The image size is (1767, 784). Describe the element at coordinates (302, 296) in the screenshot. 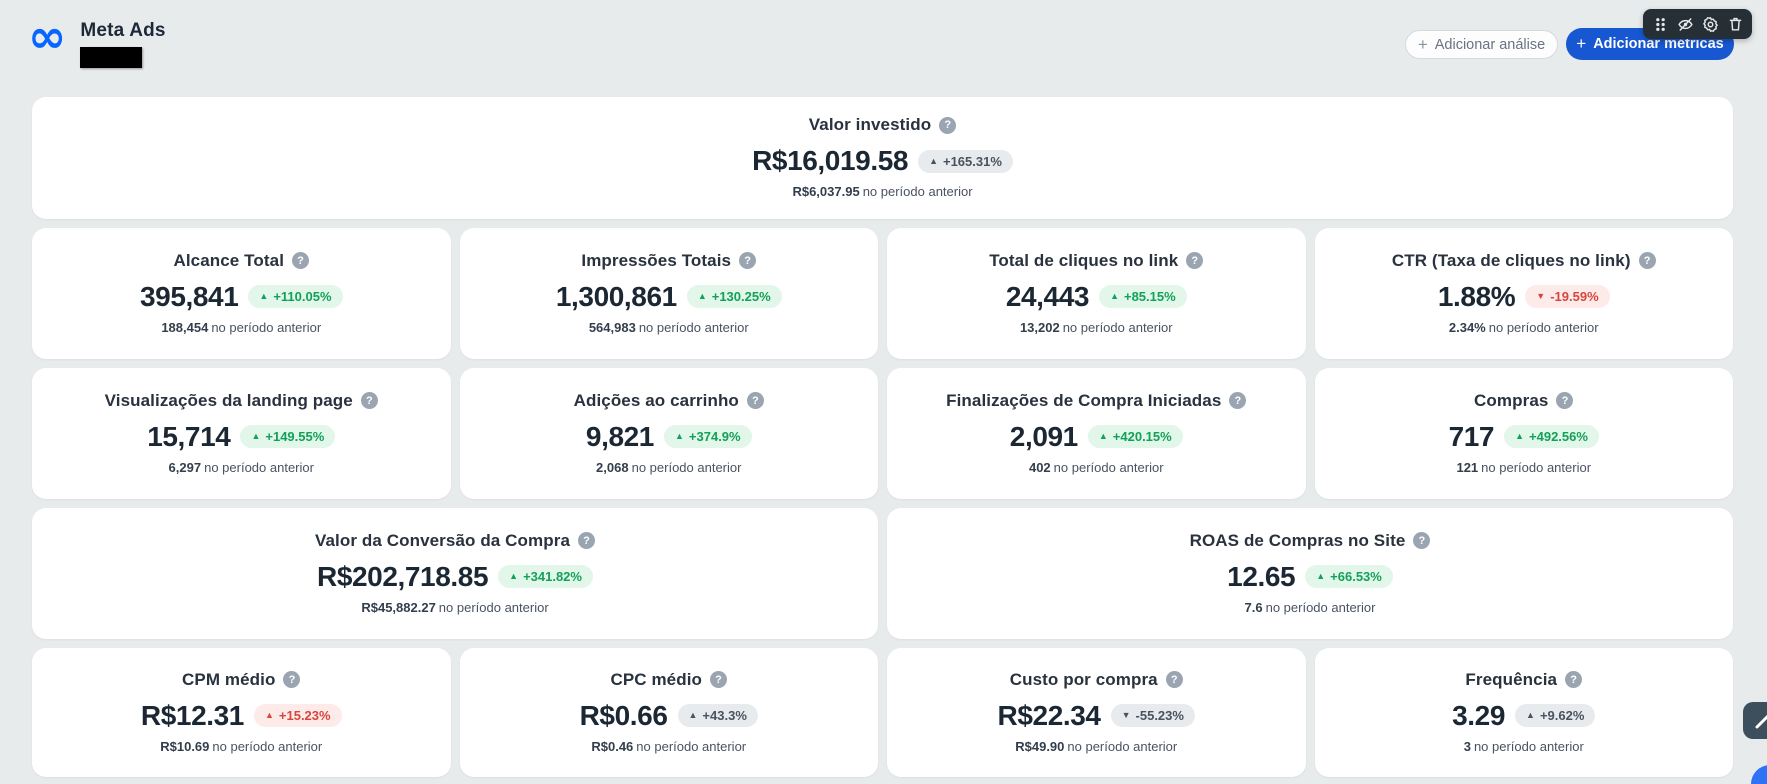

I see `change-value: +110.05%` at that location.